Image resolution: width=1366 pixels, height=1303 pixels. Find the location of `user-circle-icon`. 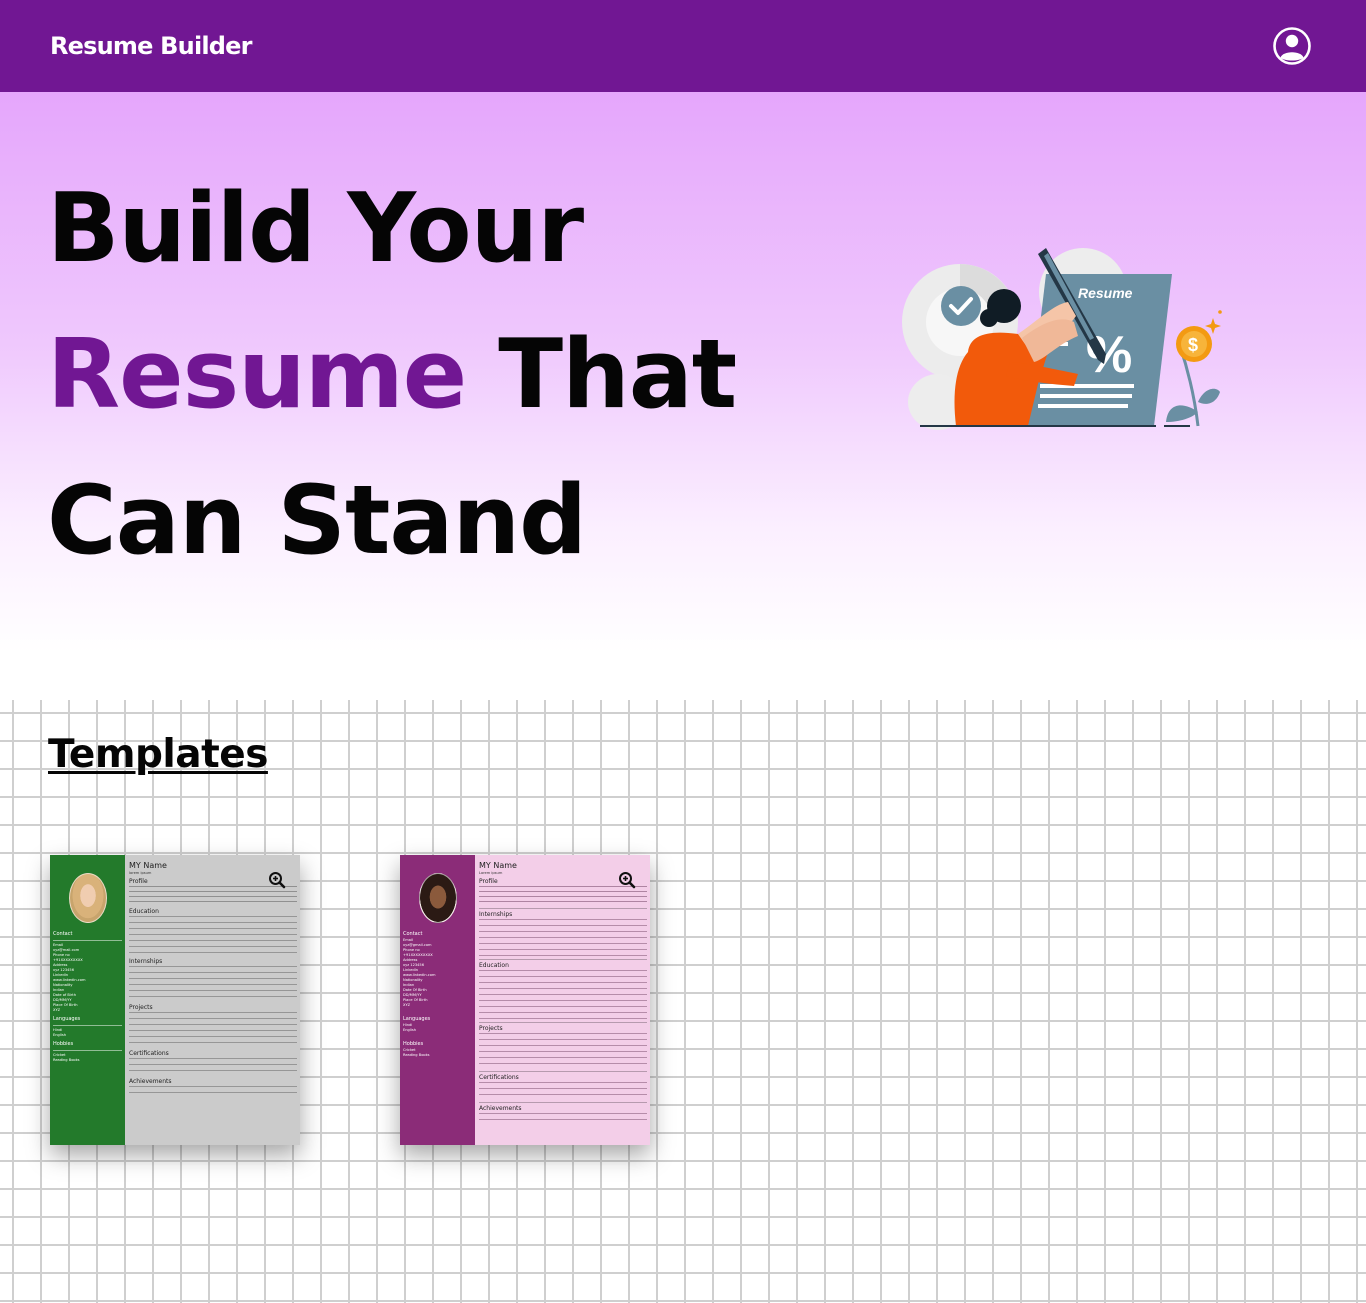

user-circle-icon is located at coordinates (1292, 46).